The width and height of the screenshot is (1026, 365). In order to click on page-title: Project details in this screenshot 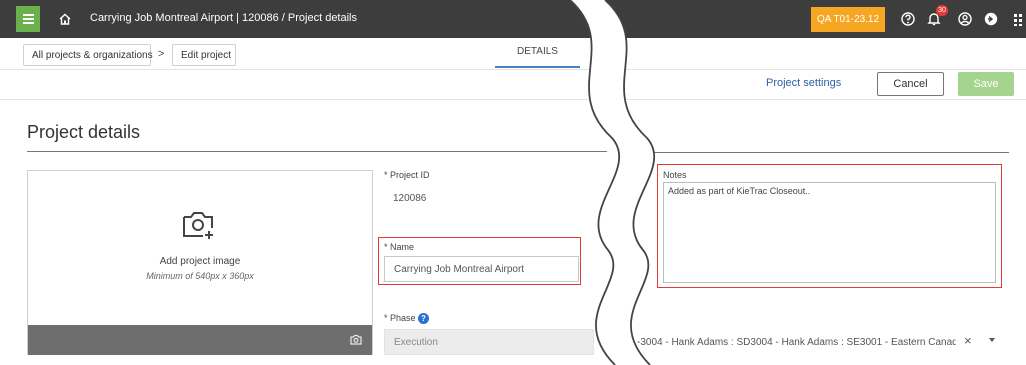, I will do `click(84, 132)`.